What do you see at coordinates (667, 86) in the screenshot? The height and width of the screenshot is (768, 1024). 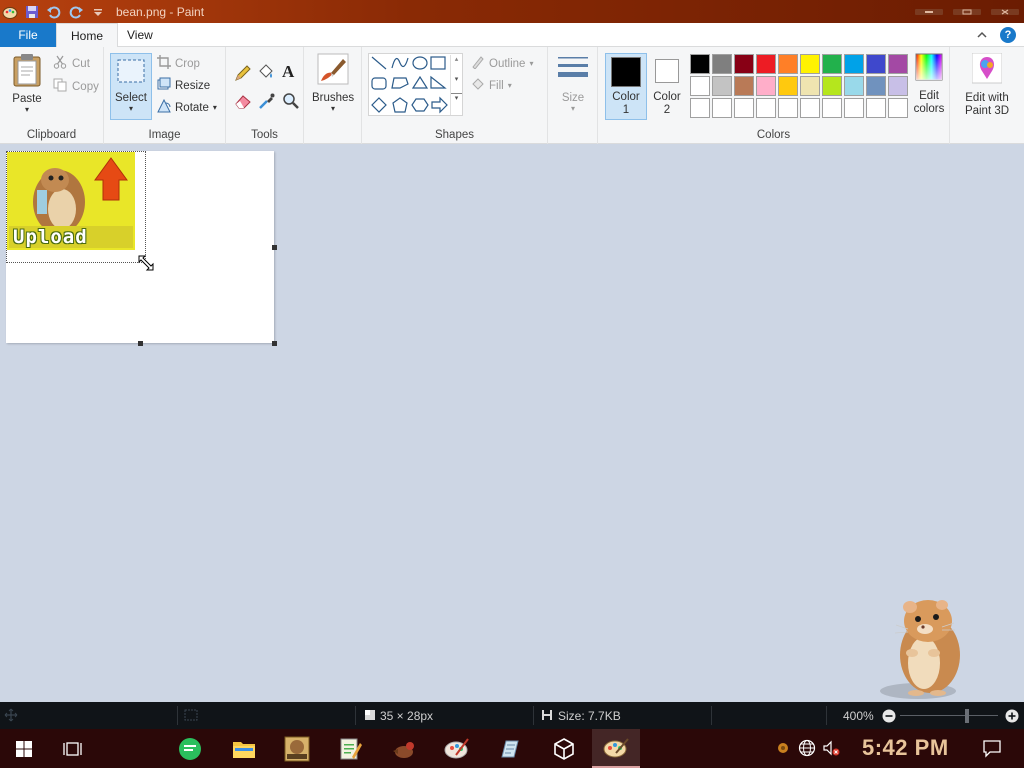 I see `color2-button: Color 2` at bounding box center [667, 86].